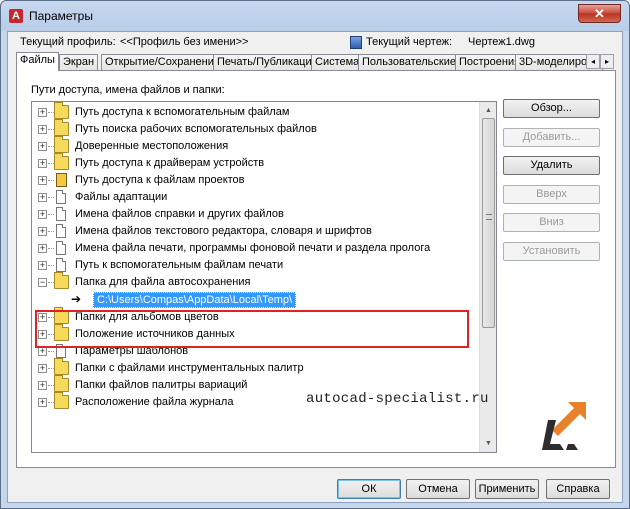 Image resolution: width=630 pixels, height=509 pixels. Describe the element at coordinates (76, 299) in the screenshot. I see `arrow-icon: ➔` at that location.